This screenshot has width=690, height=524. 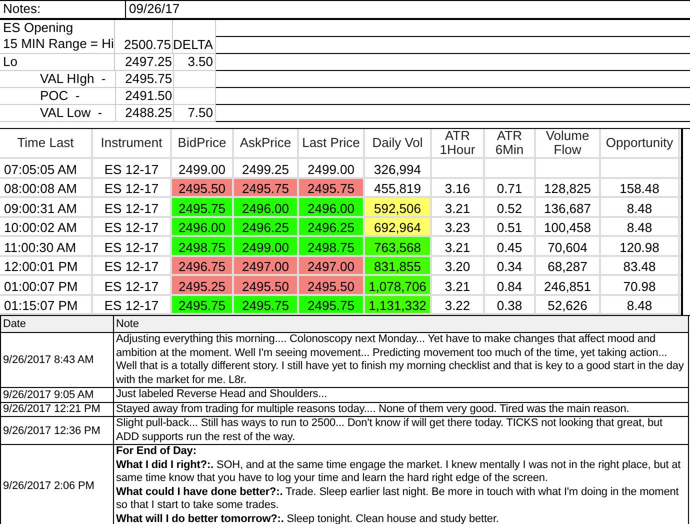 I want to click on table-cell: 0.84, so click(x=509, y=287).